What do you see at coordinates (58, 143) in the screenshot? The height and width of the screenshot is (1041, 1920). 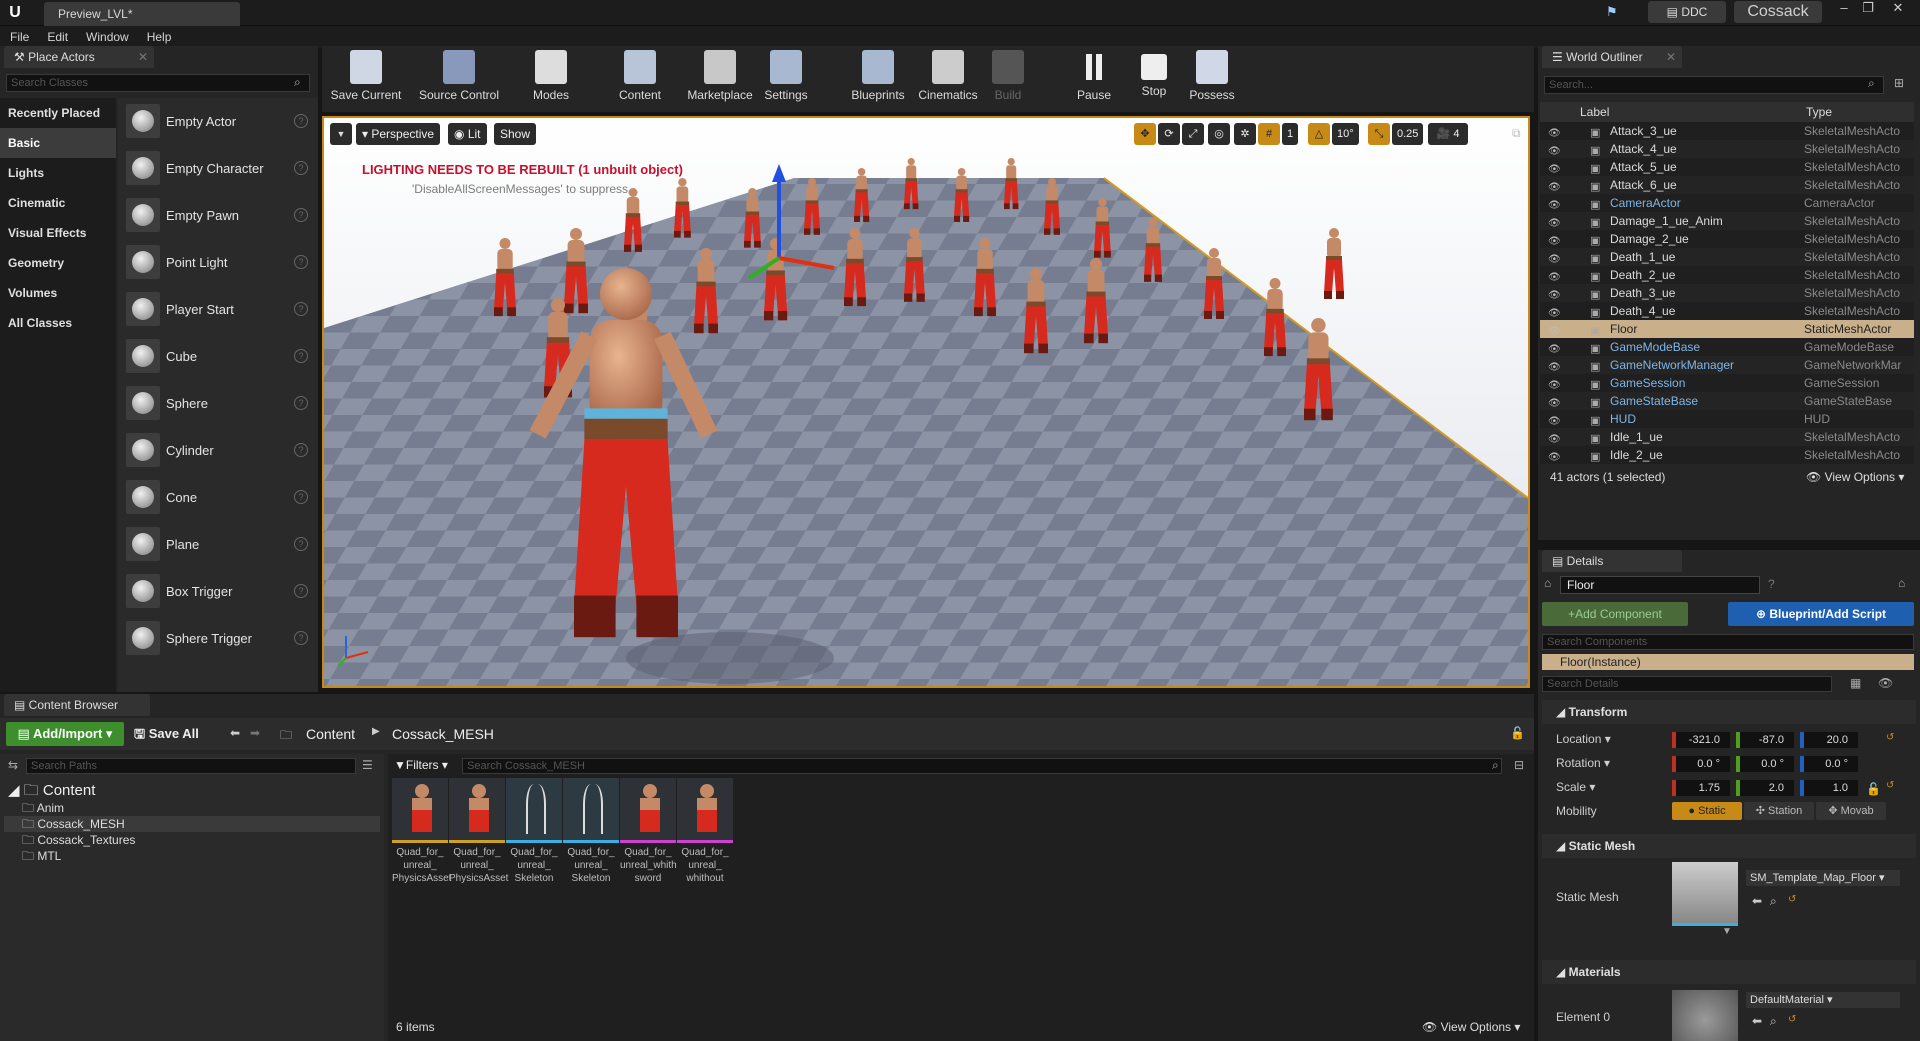 I see `category-basic: Basic` at bounding box center [58, 143].